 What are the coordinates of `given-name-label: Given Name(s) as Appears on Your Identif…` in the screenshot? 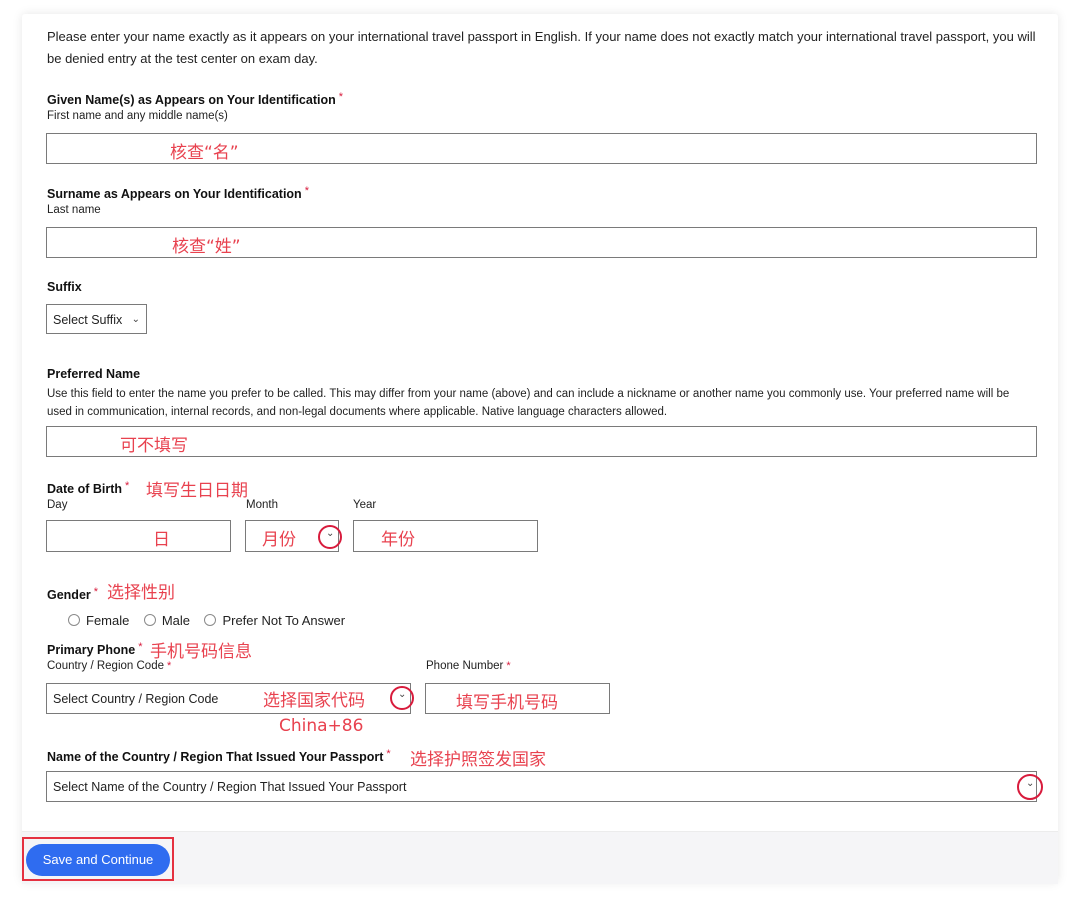 It's located at (191, 100).